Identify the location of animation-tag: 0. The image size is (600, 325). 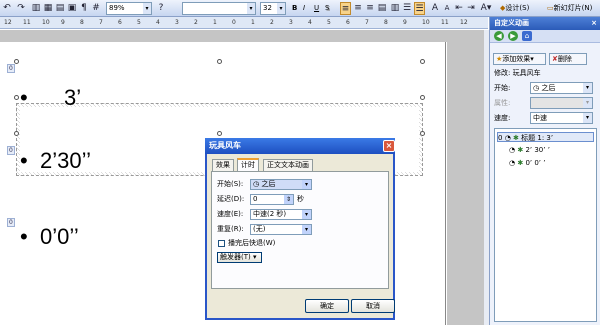
(11, 150).